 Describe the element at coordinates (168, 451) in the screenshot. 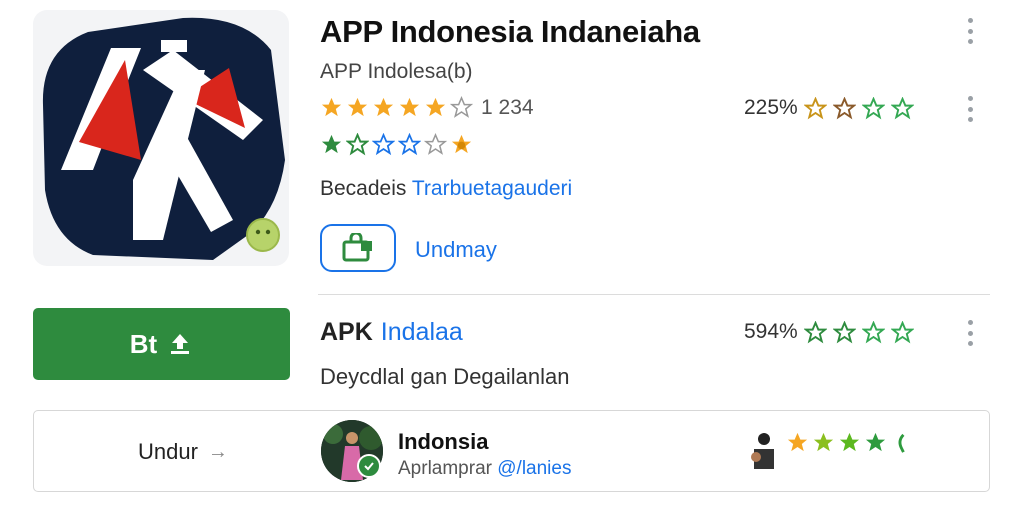

I see `download-label: Undur` at that location.